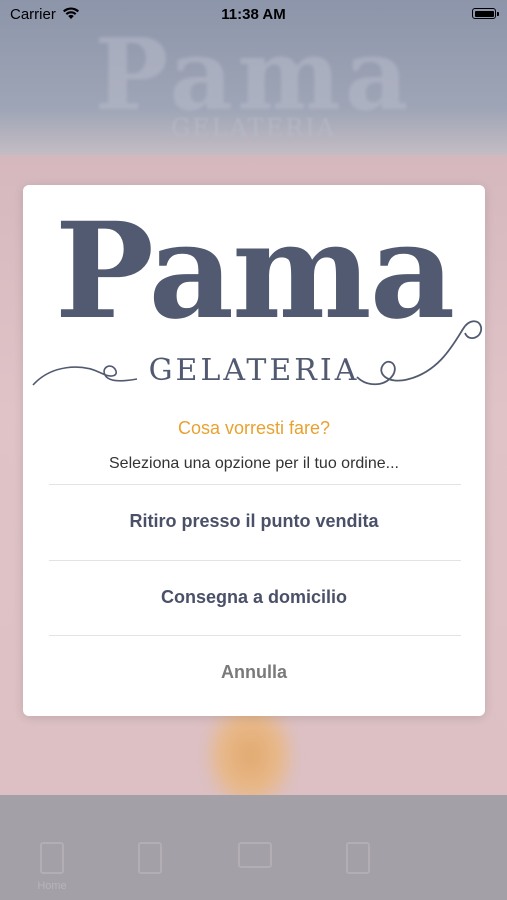  What do you see at coordinates (254, 672) in the screenshot?
I see `cancel-button: Annulla` at bounding box center [254, 672].